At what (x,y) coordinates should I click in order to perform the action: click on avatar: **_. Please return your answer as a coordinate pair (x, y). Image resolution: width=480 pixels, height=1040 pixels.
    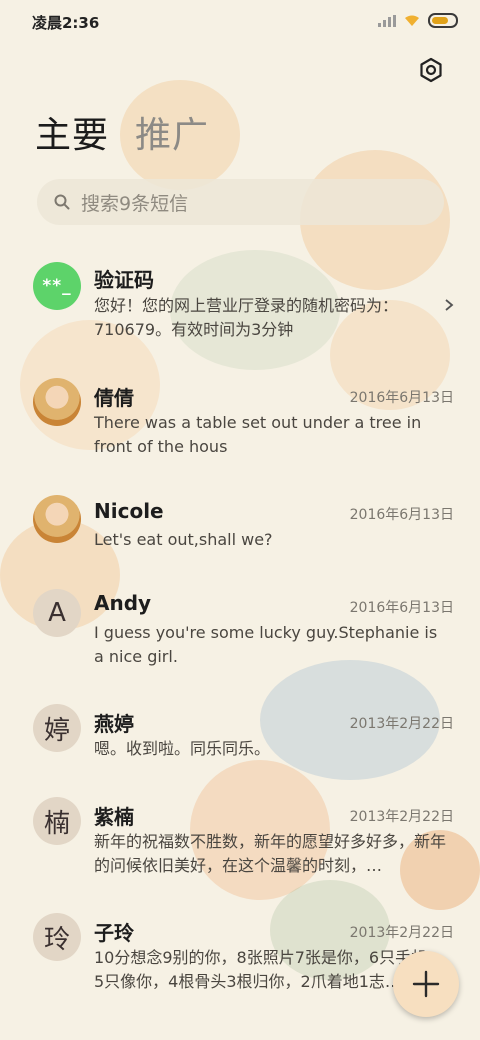
    Looking at the image, I should click on (57, 286).